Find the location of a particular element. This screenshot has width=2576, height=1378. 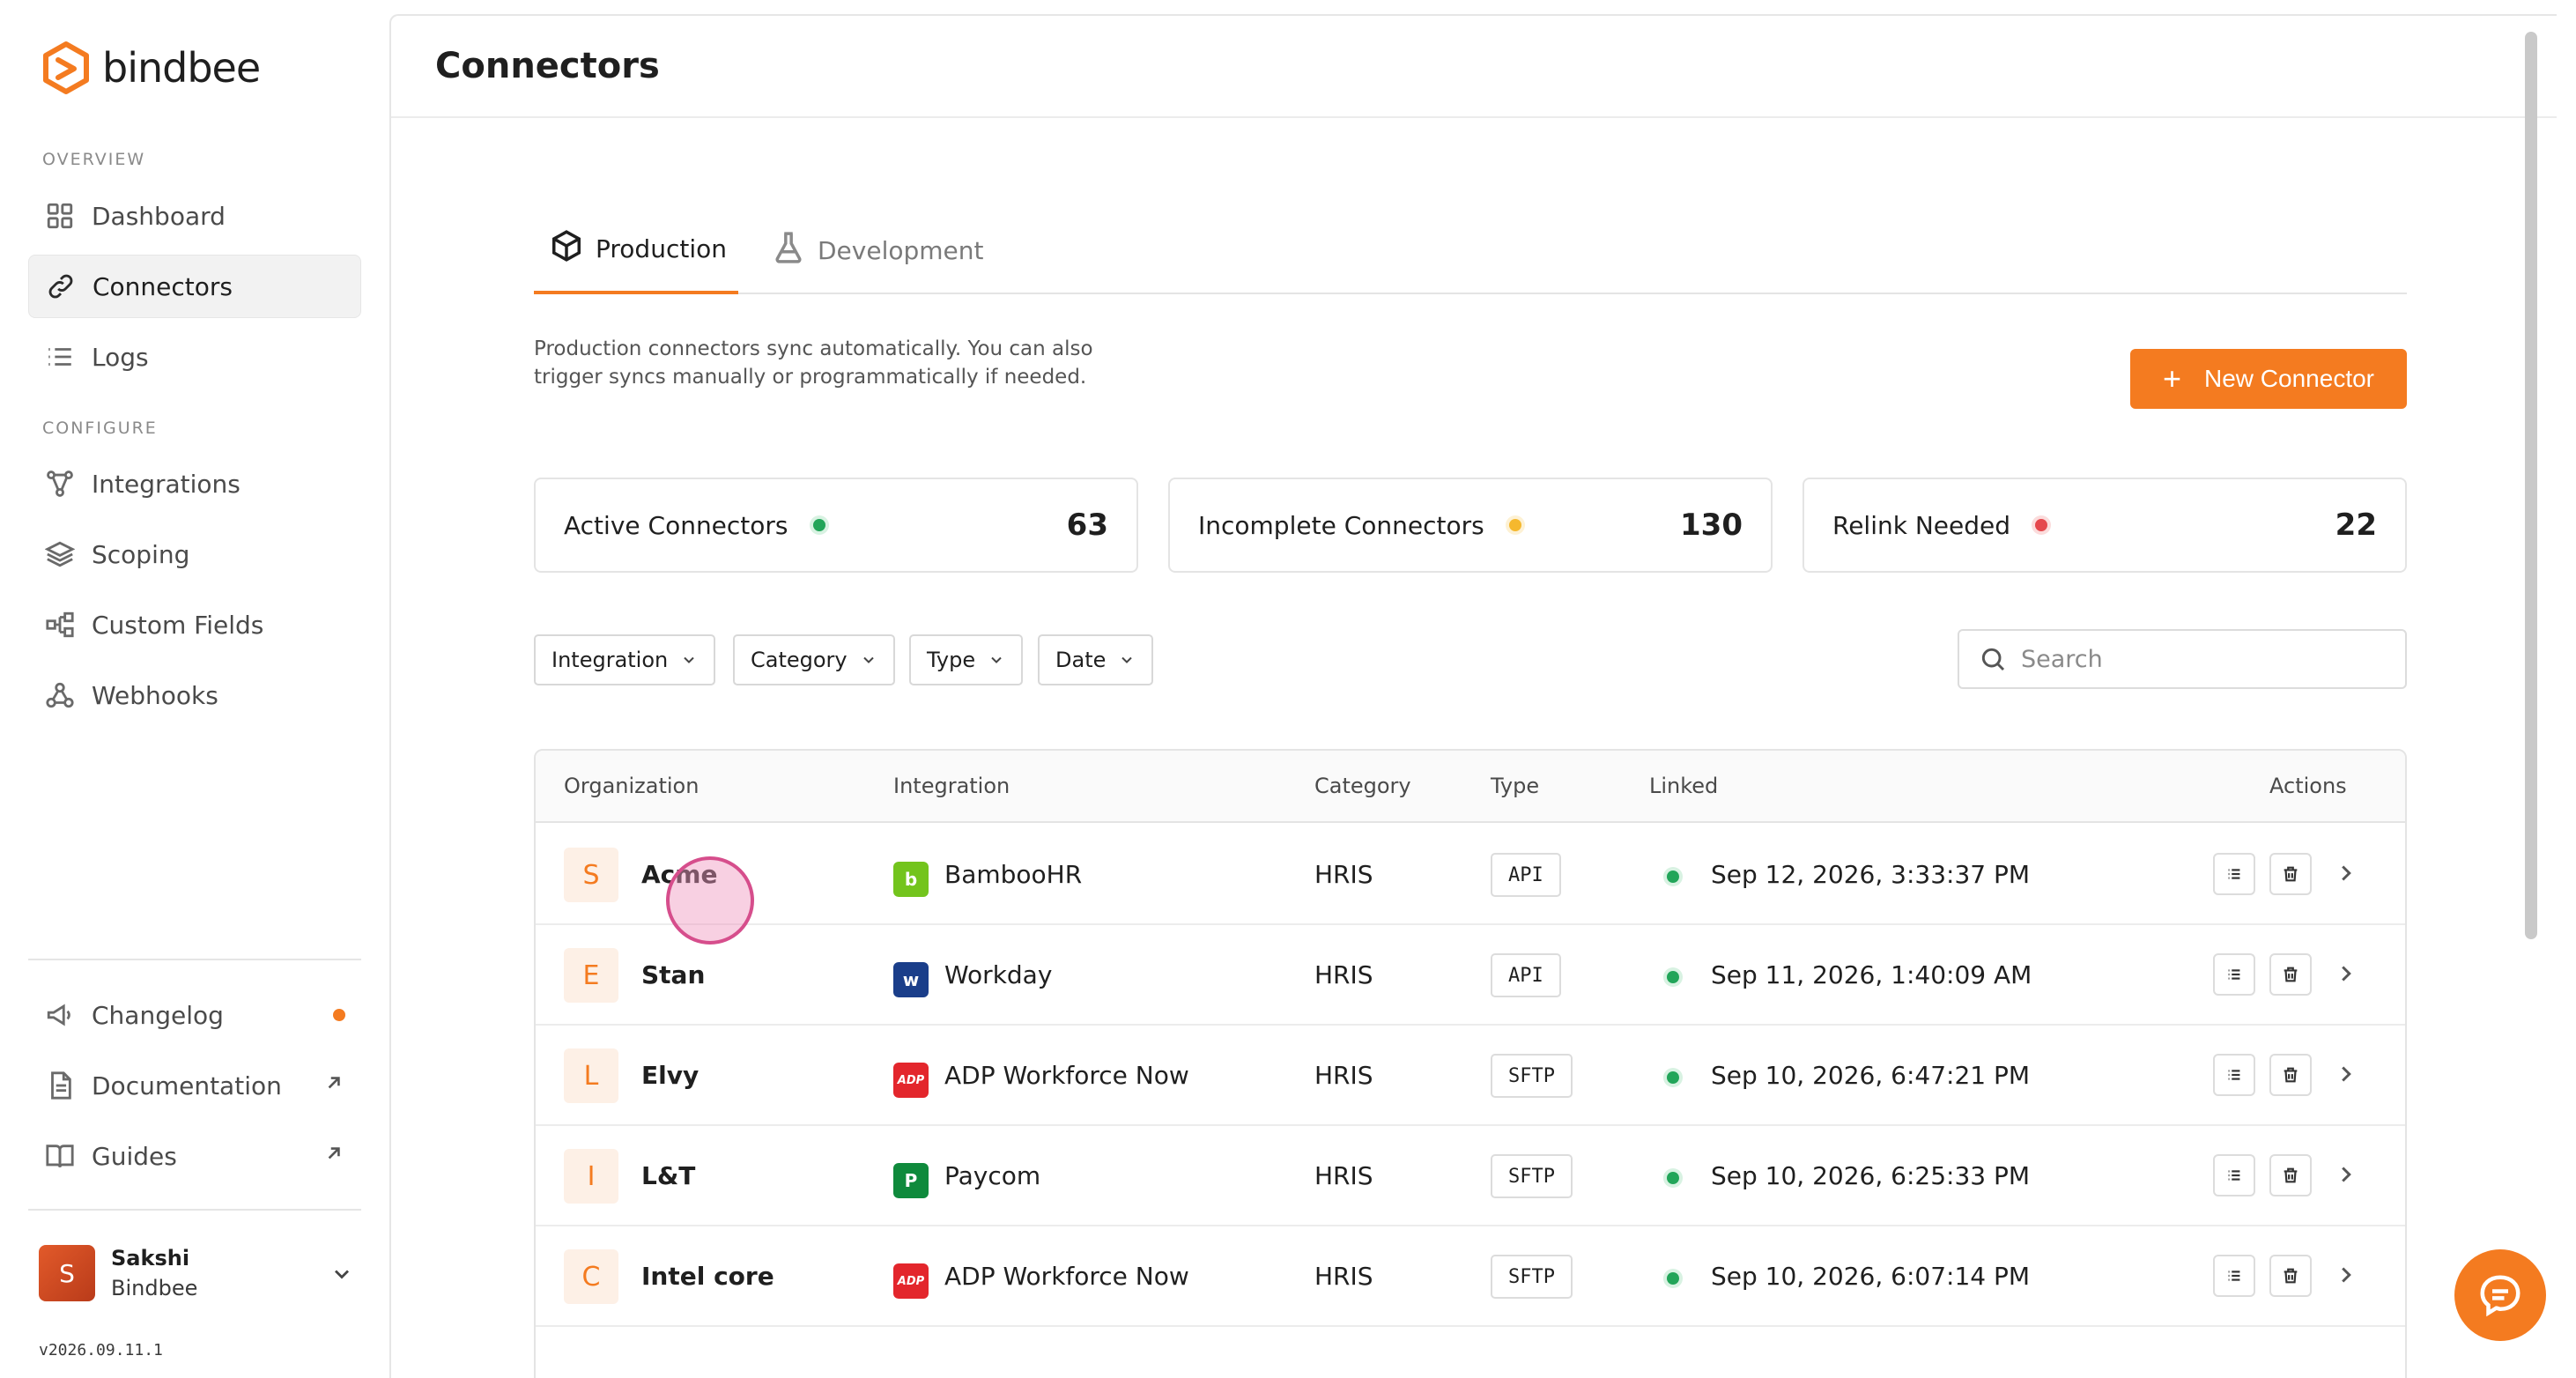

org-initial-badge: C is located at coordinates (591, 1276).